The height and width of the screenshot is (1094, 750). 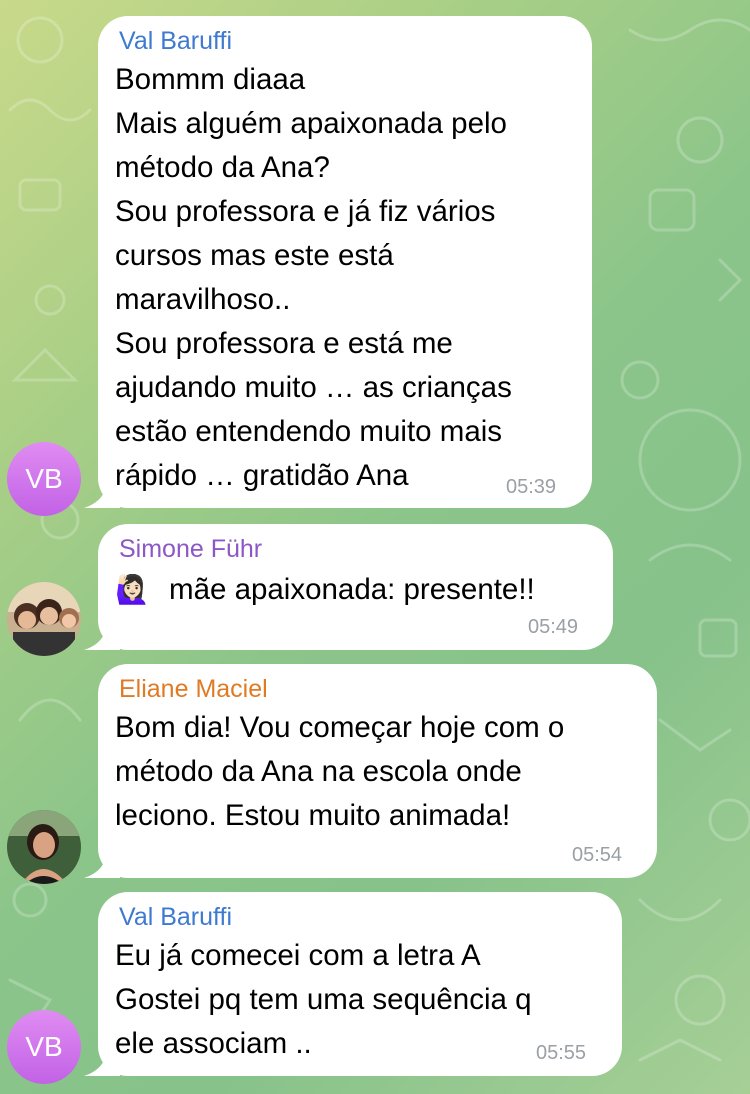 I want to click on message-timestamp: 05:54, so click(x=597, y=855).